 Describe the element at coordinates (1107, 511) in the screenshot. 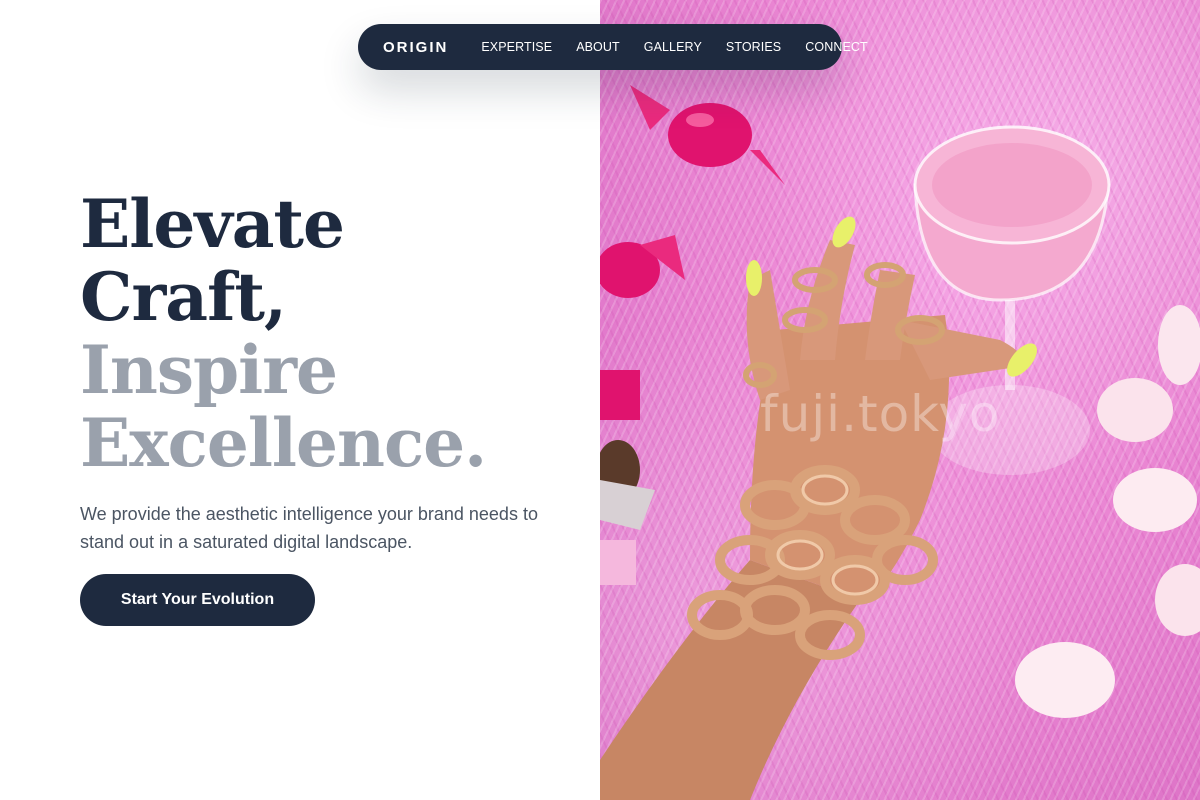

I see `rose-petals` at that location.